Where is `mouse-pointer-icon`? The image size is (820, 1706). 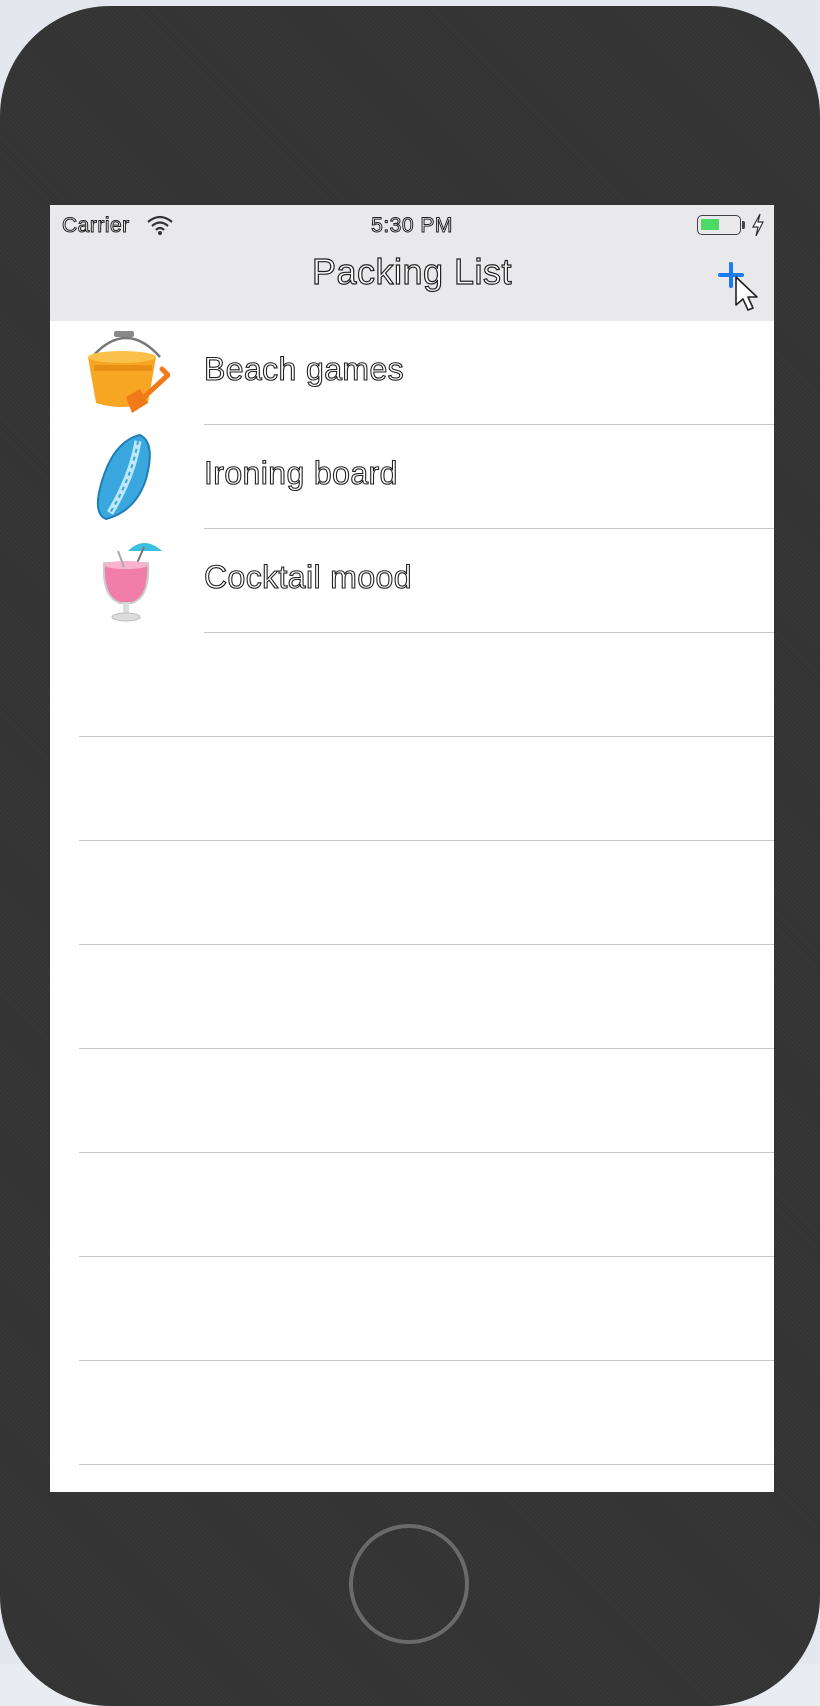 mouse-pointer-icon is located at coordinates (746, 293).